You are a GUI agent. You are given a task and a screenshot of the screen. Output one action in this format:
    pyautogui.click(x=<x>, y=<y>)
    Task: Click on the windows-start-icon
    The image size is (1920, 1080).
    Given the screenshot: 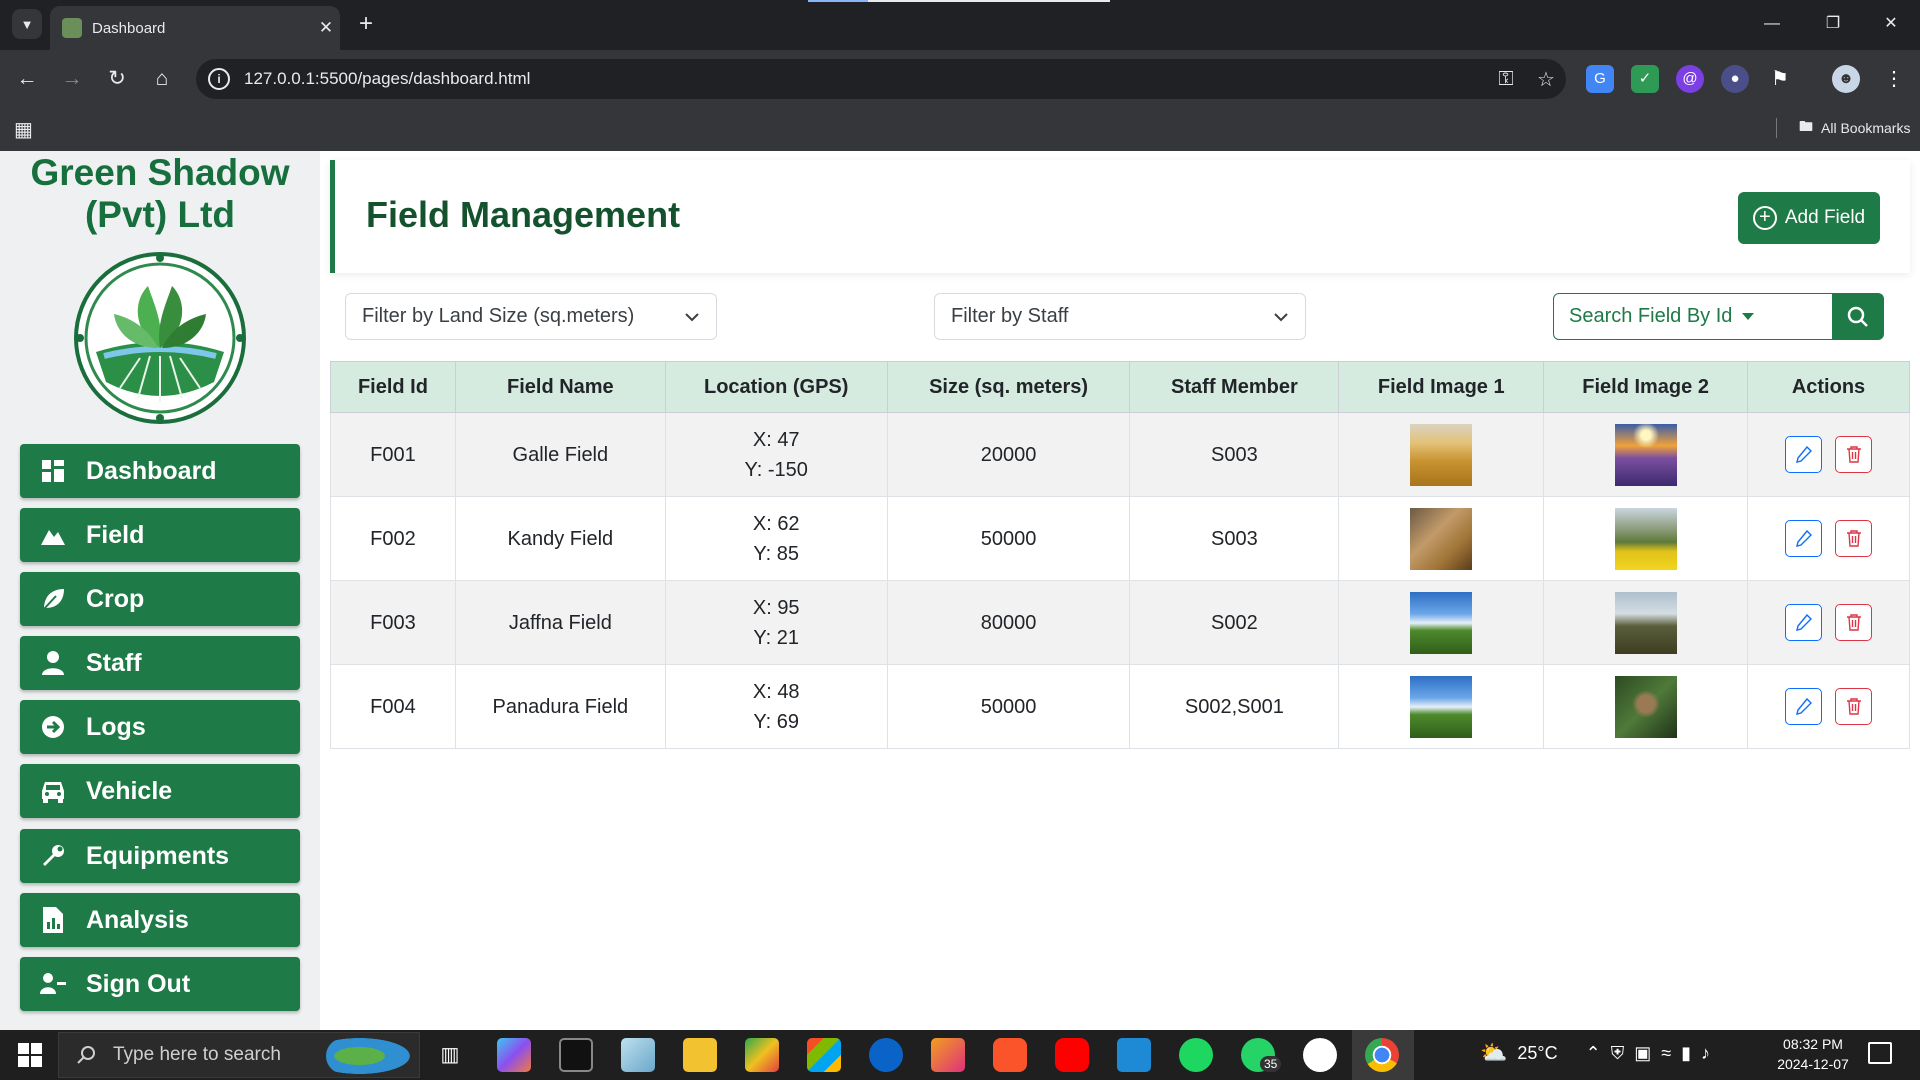 What is the action you would take?
    pyautogui.click(x=30, y=1055)
    